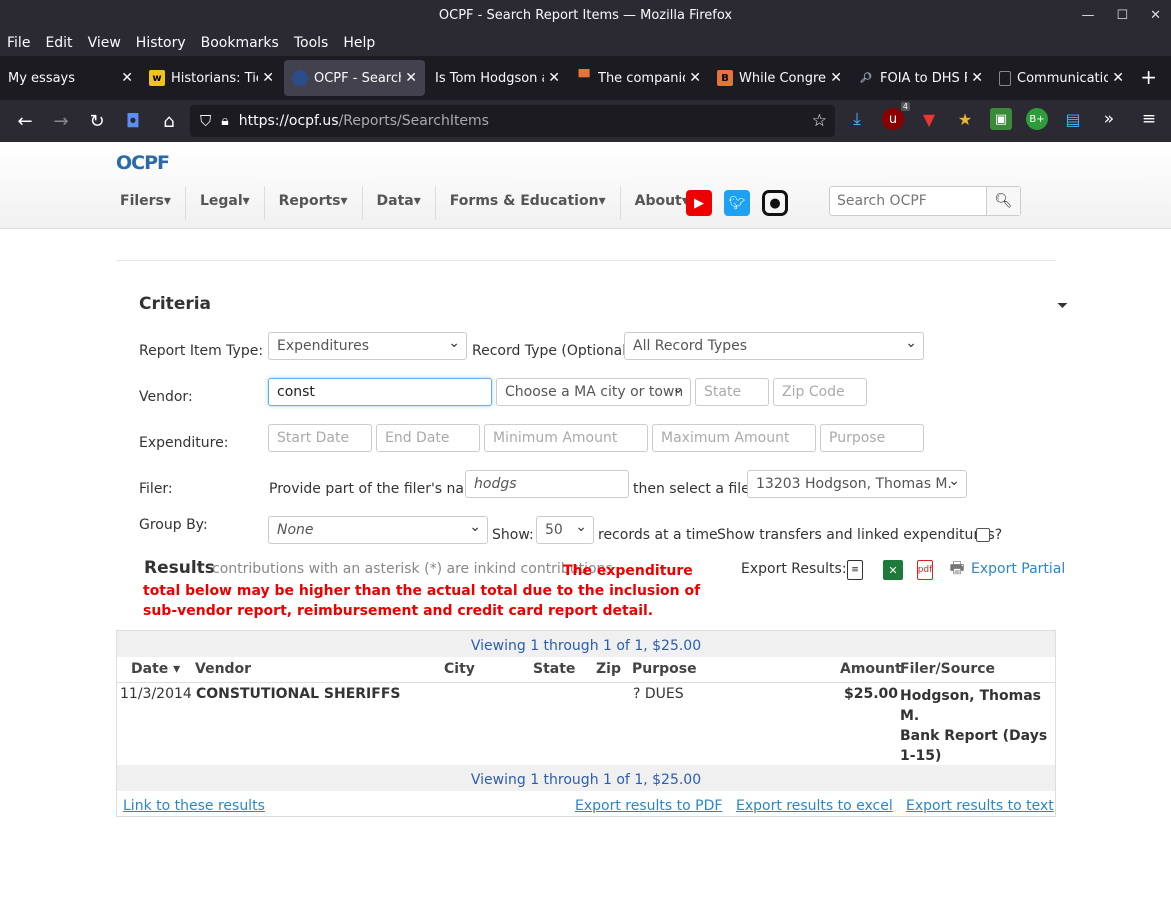  I want to click on news-icon: w, so click(157, 78).